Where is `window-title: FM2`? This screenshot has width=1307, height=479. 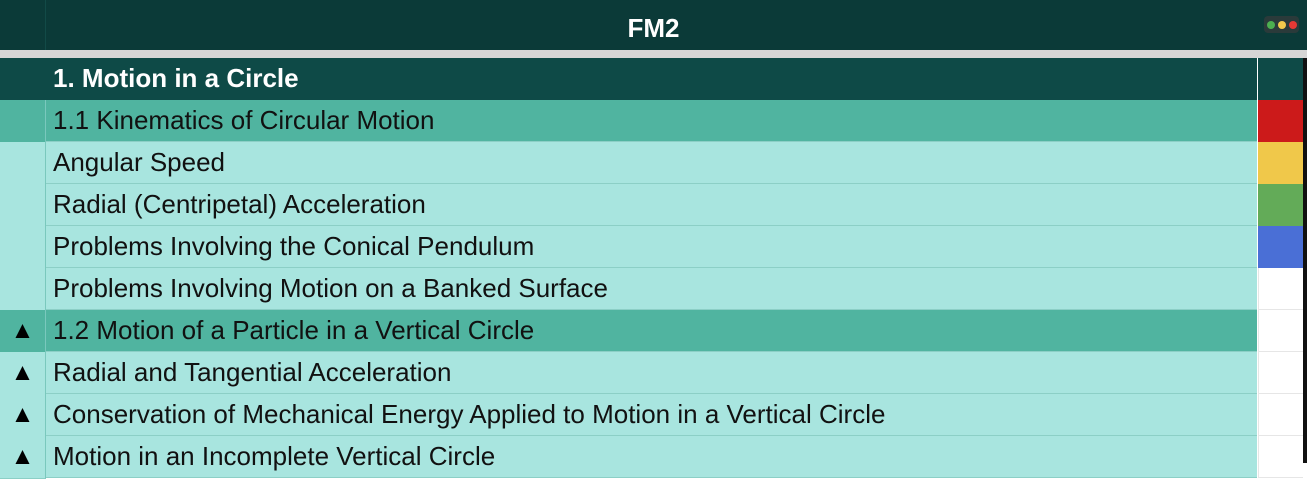
window-title: FM2 is located at coordinates (653, 27).